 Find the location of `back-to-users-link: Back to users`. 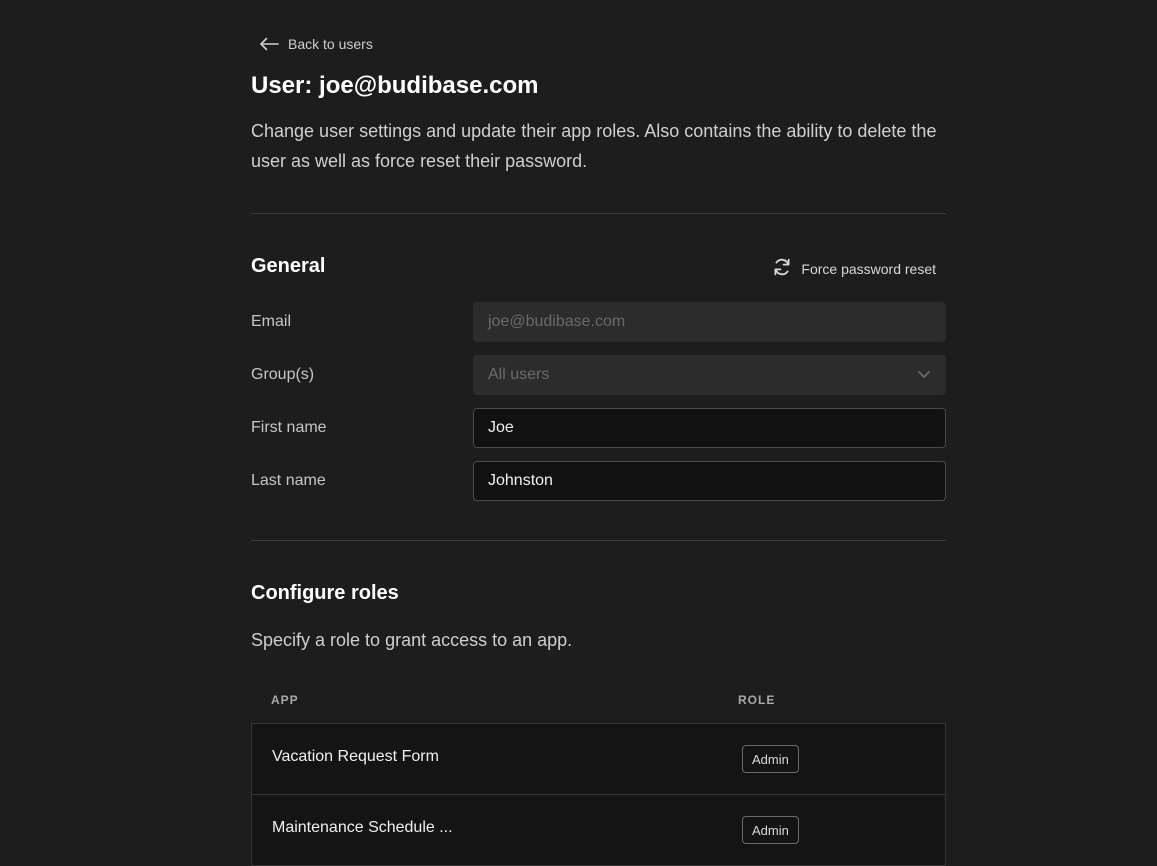

back-to-users-link: Back to users is located at coordinates (316, 44).